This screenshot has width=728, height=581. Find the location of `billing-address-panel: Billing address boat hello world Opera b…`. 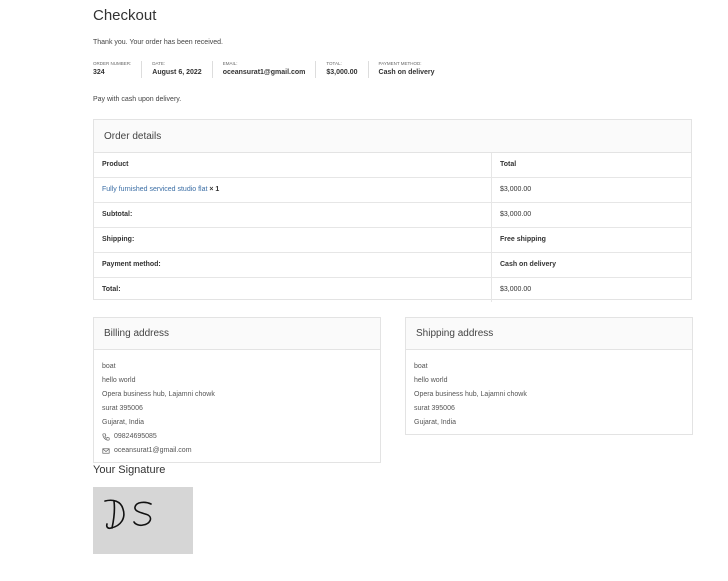

billing-address-panel: Billing address boat hello world Opera b… is located at coordinates (237, 390).